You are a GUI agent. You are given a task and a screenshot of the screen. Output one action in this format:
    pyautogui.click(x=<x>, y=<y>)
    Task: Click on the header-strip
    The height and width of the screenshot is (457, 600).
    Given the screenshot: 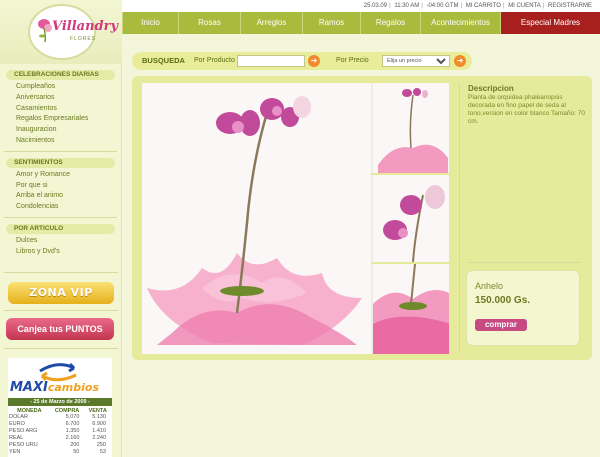 What is the action you would take?
    pyautogui.click(x=361, y=38)
    